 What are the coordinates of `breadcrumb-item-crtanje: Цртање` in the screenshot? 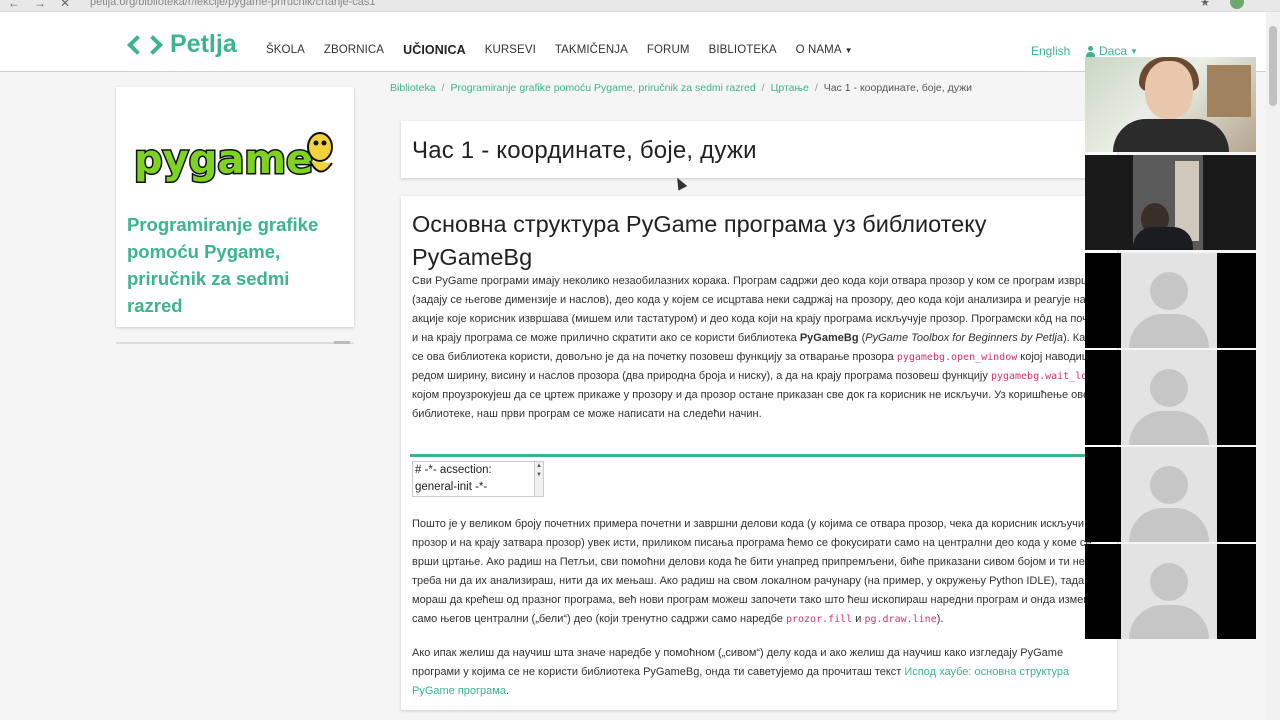 It's located at (790, 88).